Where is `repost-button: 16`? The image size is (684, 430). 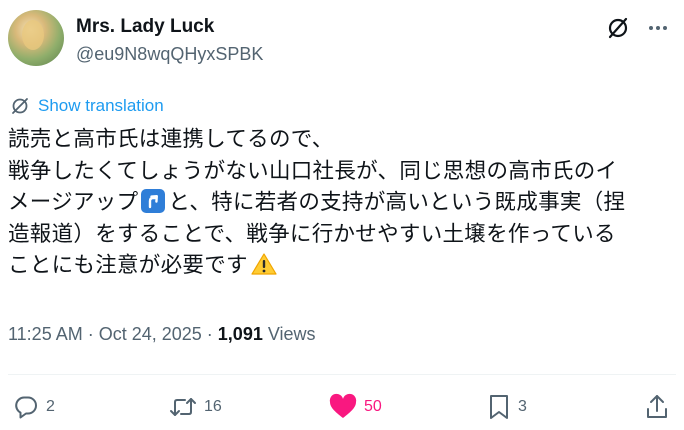
repost-button: 16 is located at coordinates (195, 407).